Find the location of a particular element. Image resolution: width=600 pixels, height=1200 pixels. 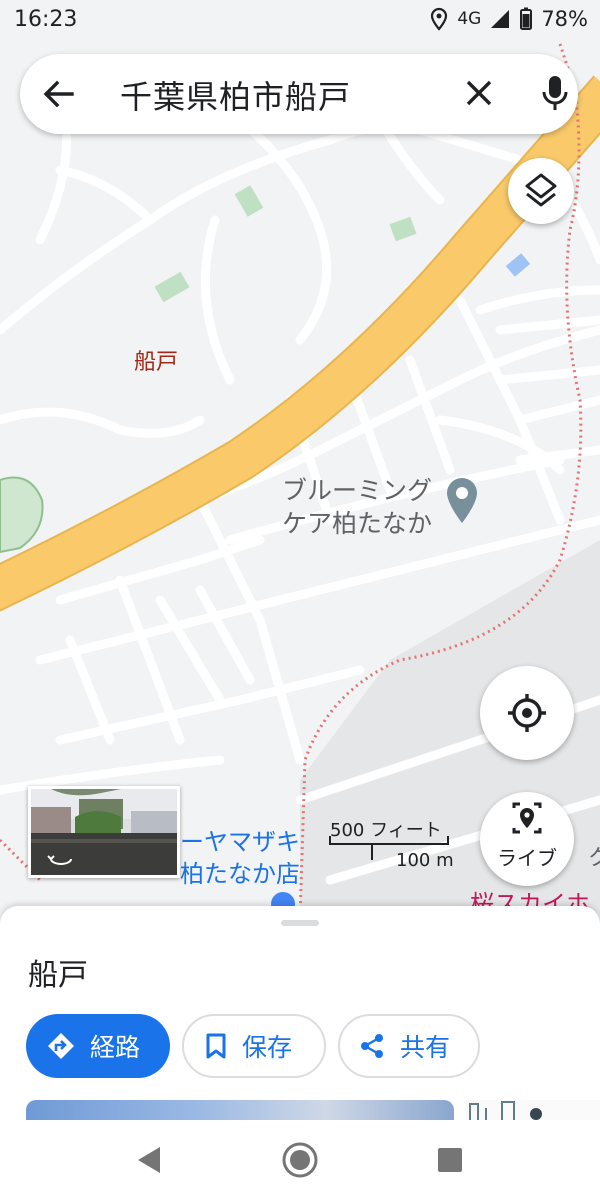

photo-preview is located at coordinates (505, 1110).